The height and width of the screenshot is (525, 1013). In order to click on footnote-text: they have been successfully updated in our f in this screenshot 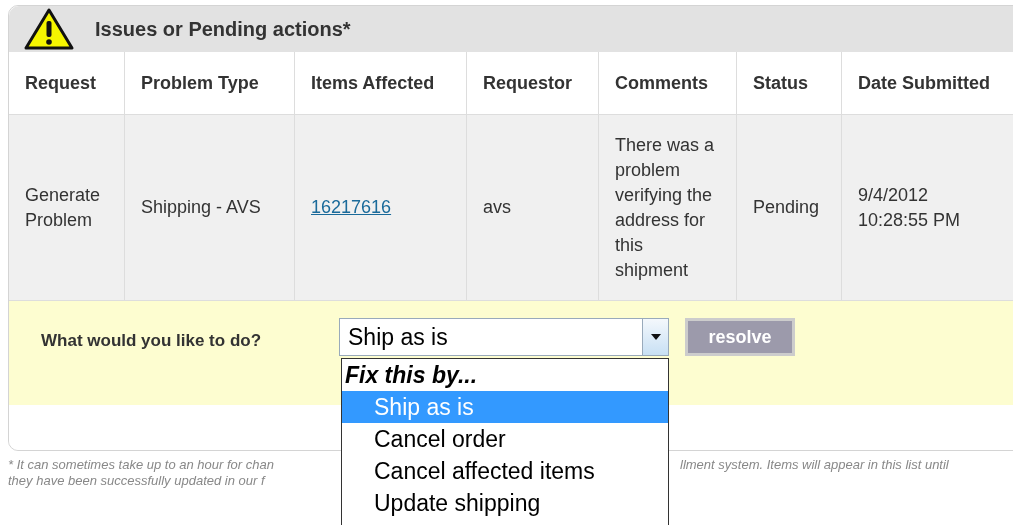, I will do `click(137, 481)`.